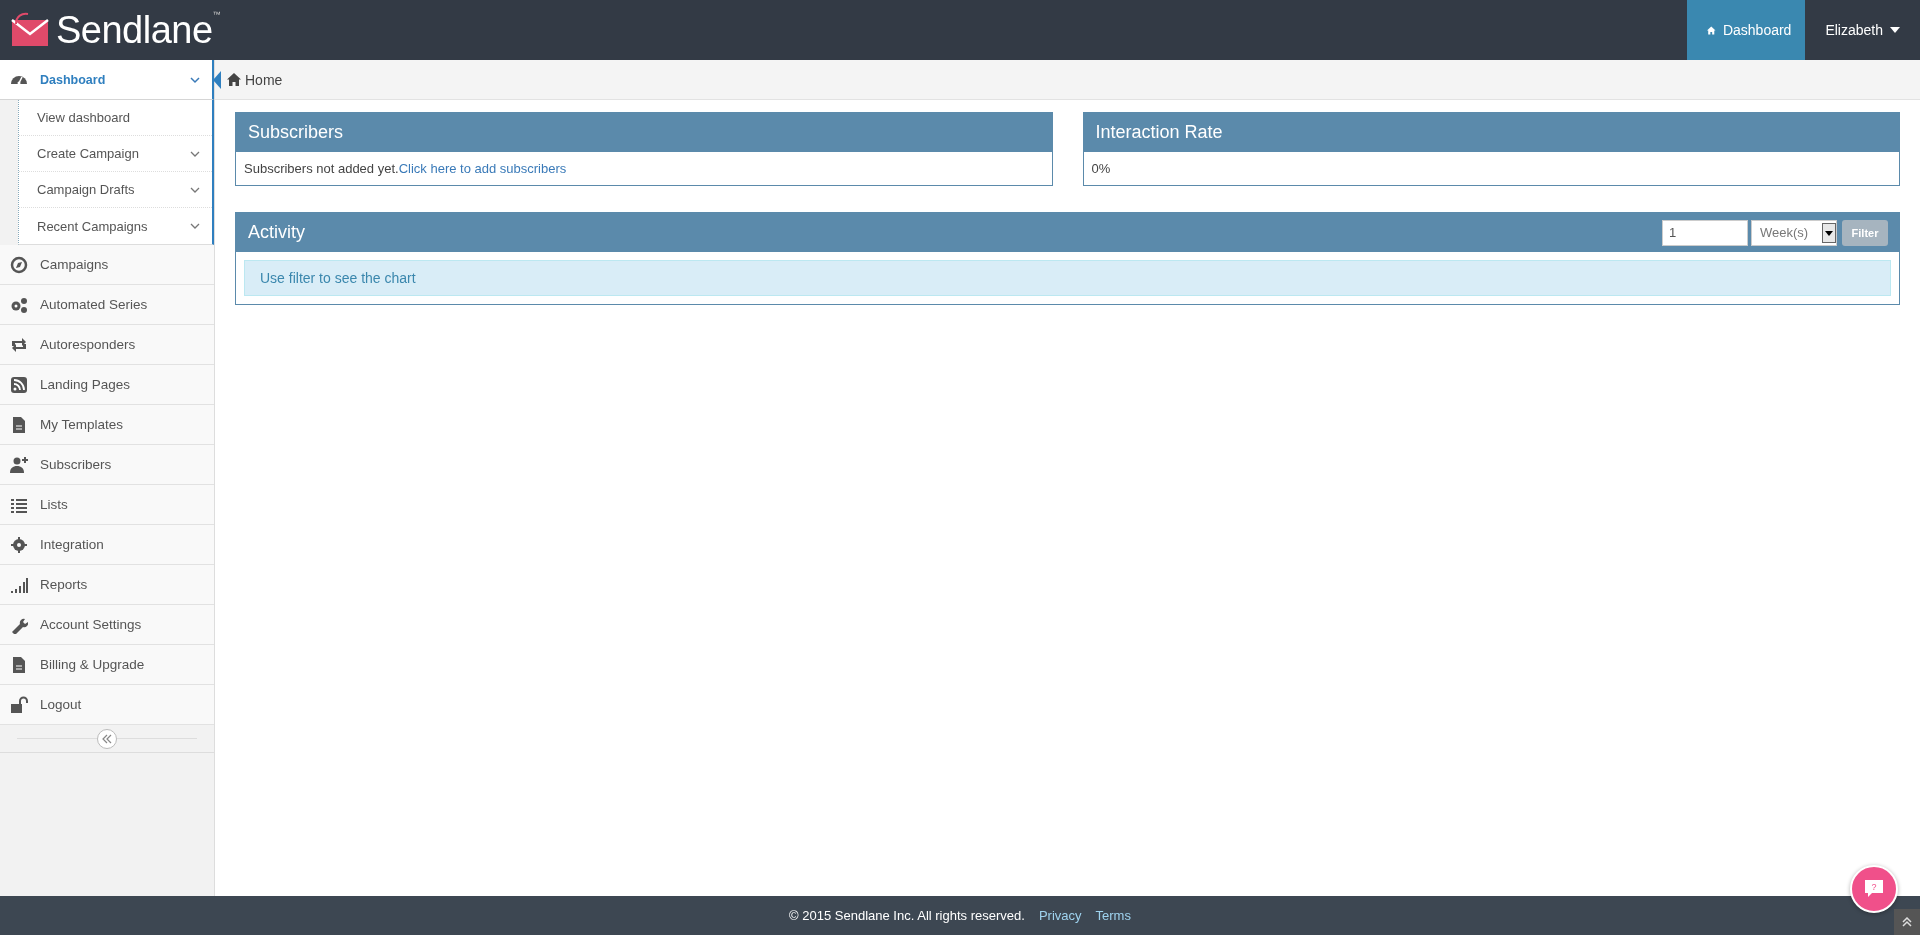 This screenshot has height=935, width=1920. Describe the element at coordinates (1862, 30) in the screenshot. I see `top-nav-link: Elizabeth` at that location.